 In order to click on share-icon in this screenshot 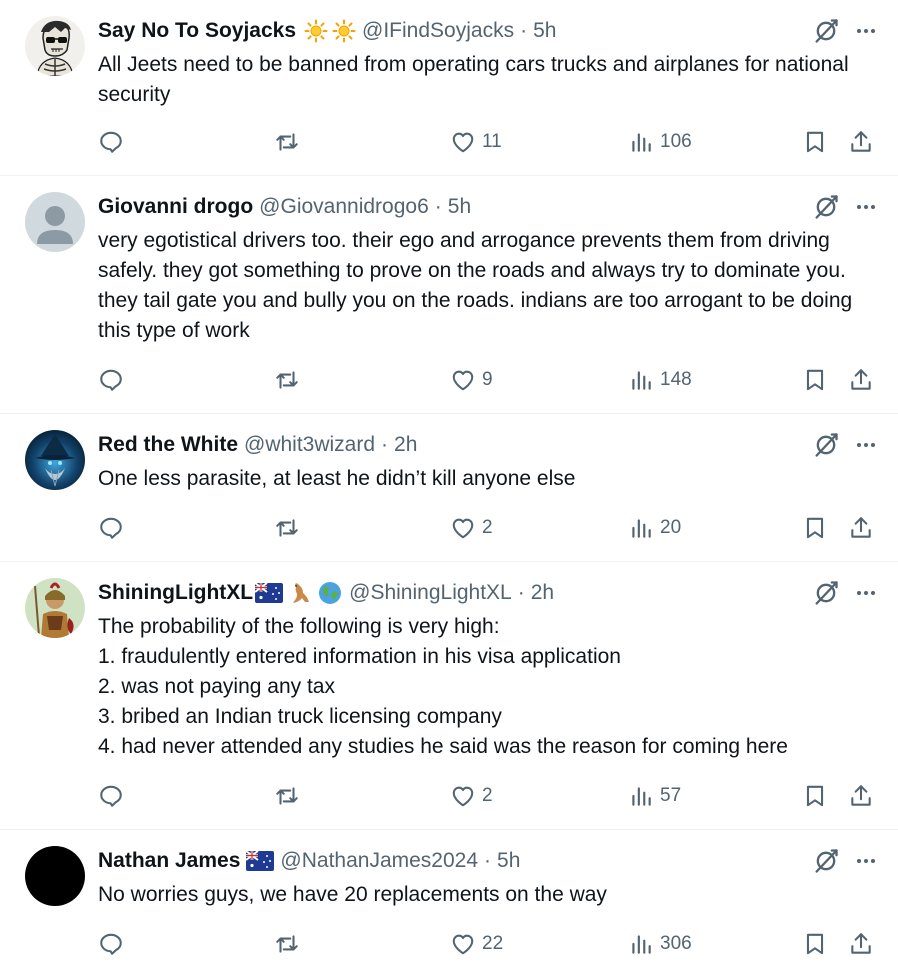, I will do `click(861, 527)`.